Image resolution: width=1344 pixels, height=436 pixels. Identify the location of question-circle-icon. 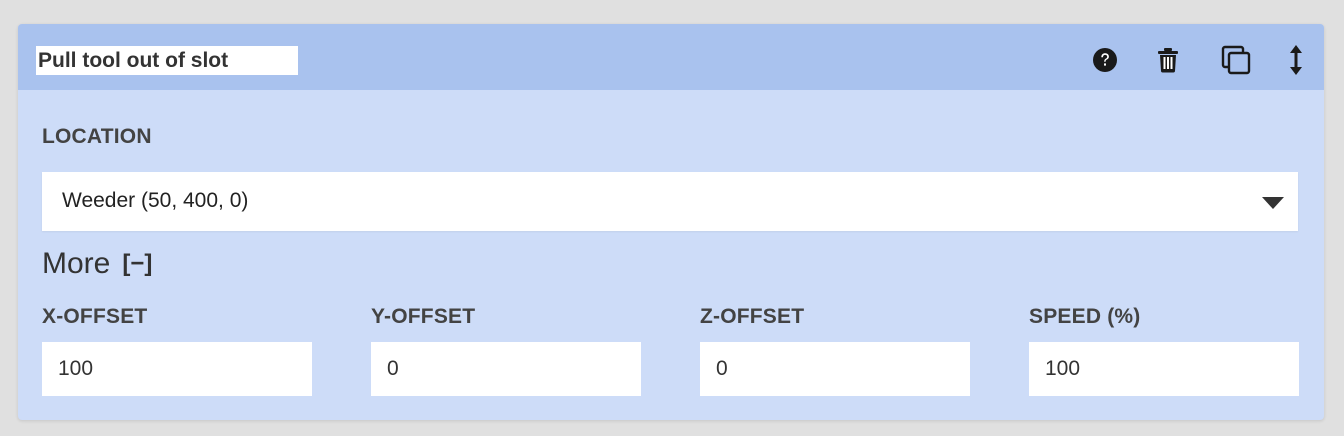
(1105, 60).